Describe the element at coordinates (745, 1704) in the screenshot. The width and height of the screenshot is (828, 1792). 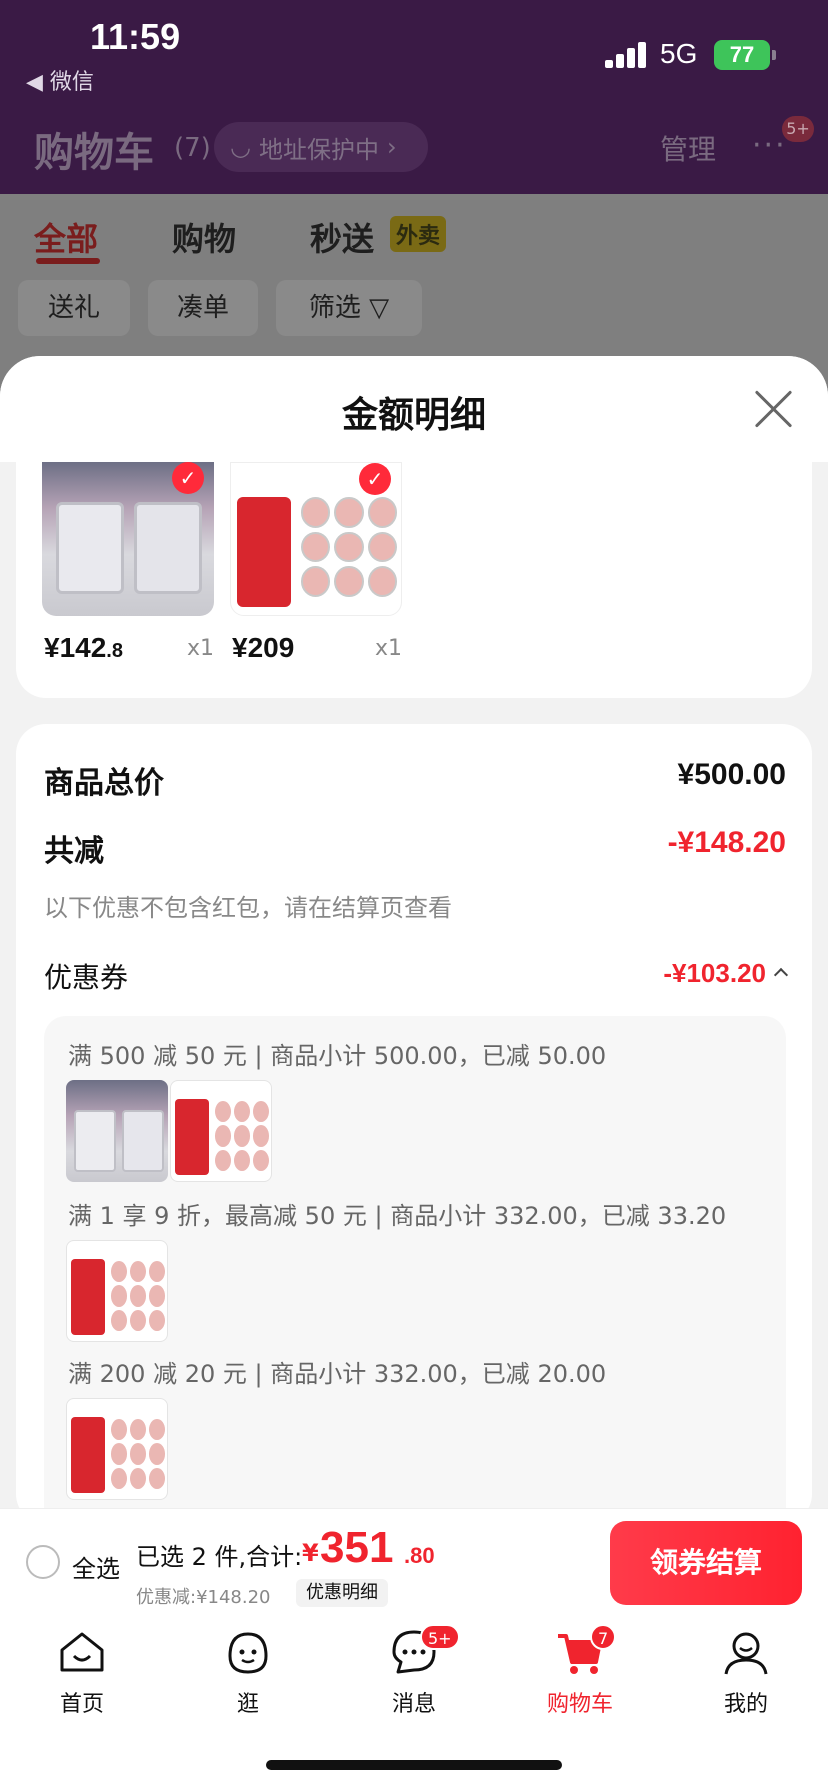
I see `tab-label: 我的` at that location.